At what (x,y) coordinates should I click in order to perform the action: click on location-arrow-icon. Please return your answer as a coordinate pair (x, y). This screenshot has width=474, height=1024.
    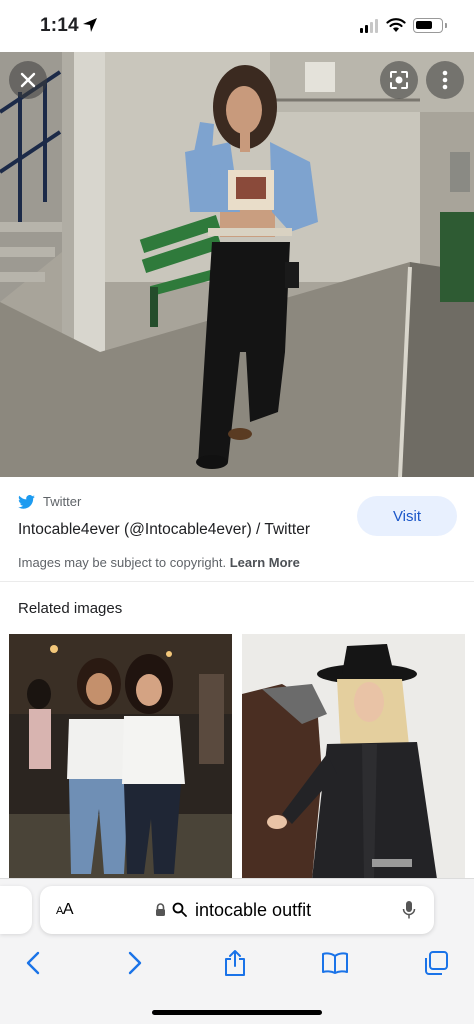
    Looking at the image, I should click on (90, 25).